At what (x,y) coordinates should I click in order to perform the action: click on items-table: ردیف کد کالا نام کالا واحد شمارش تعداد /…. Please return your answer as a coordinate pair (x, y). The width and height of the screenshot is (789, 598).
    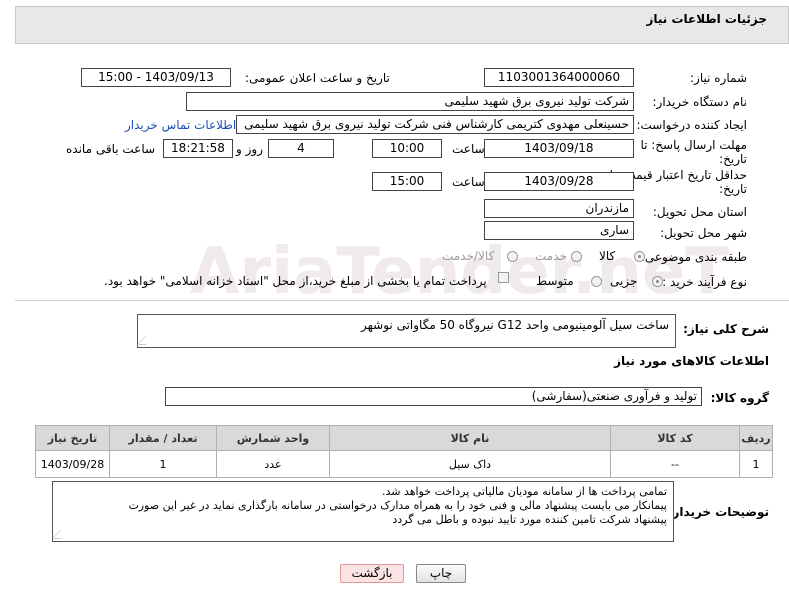
    Looking at the image, I should click on (404, 451).